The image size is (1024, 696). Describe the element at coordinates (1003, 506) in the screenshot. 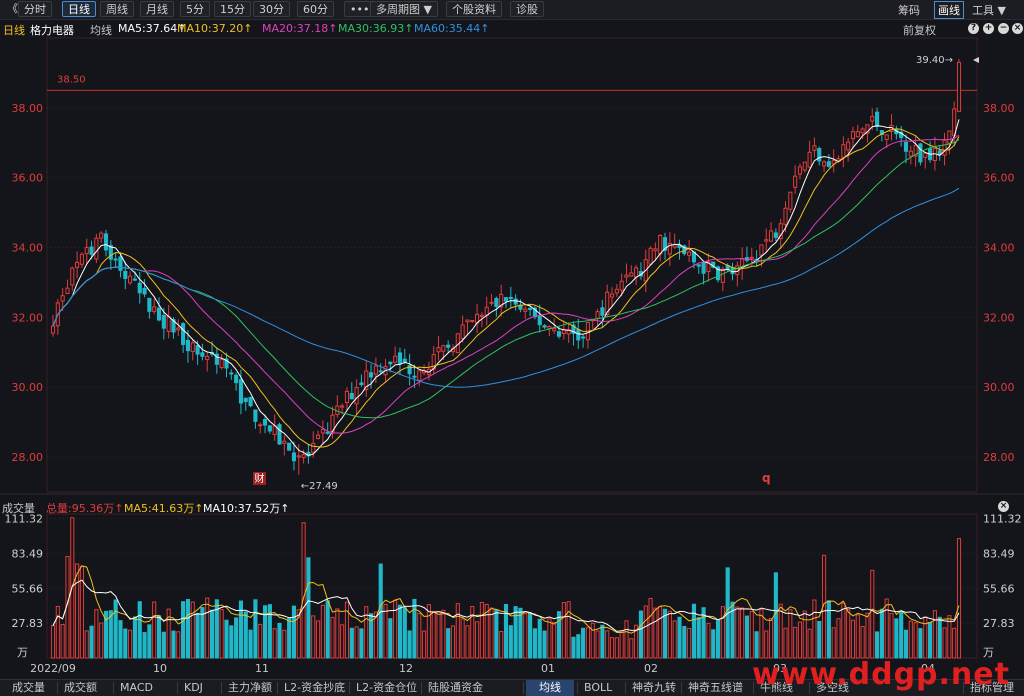

I see `close-icon: ×` at that location.